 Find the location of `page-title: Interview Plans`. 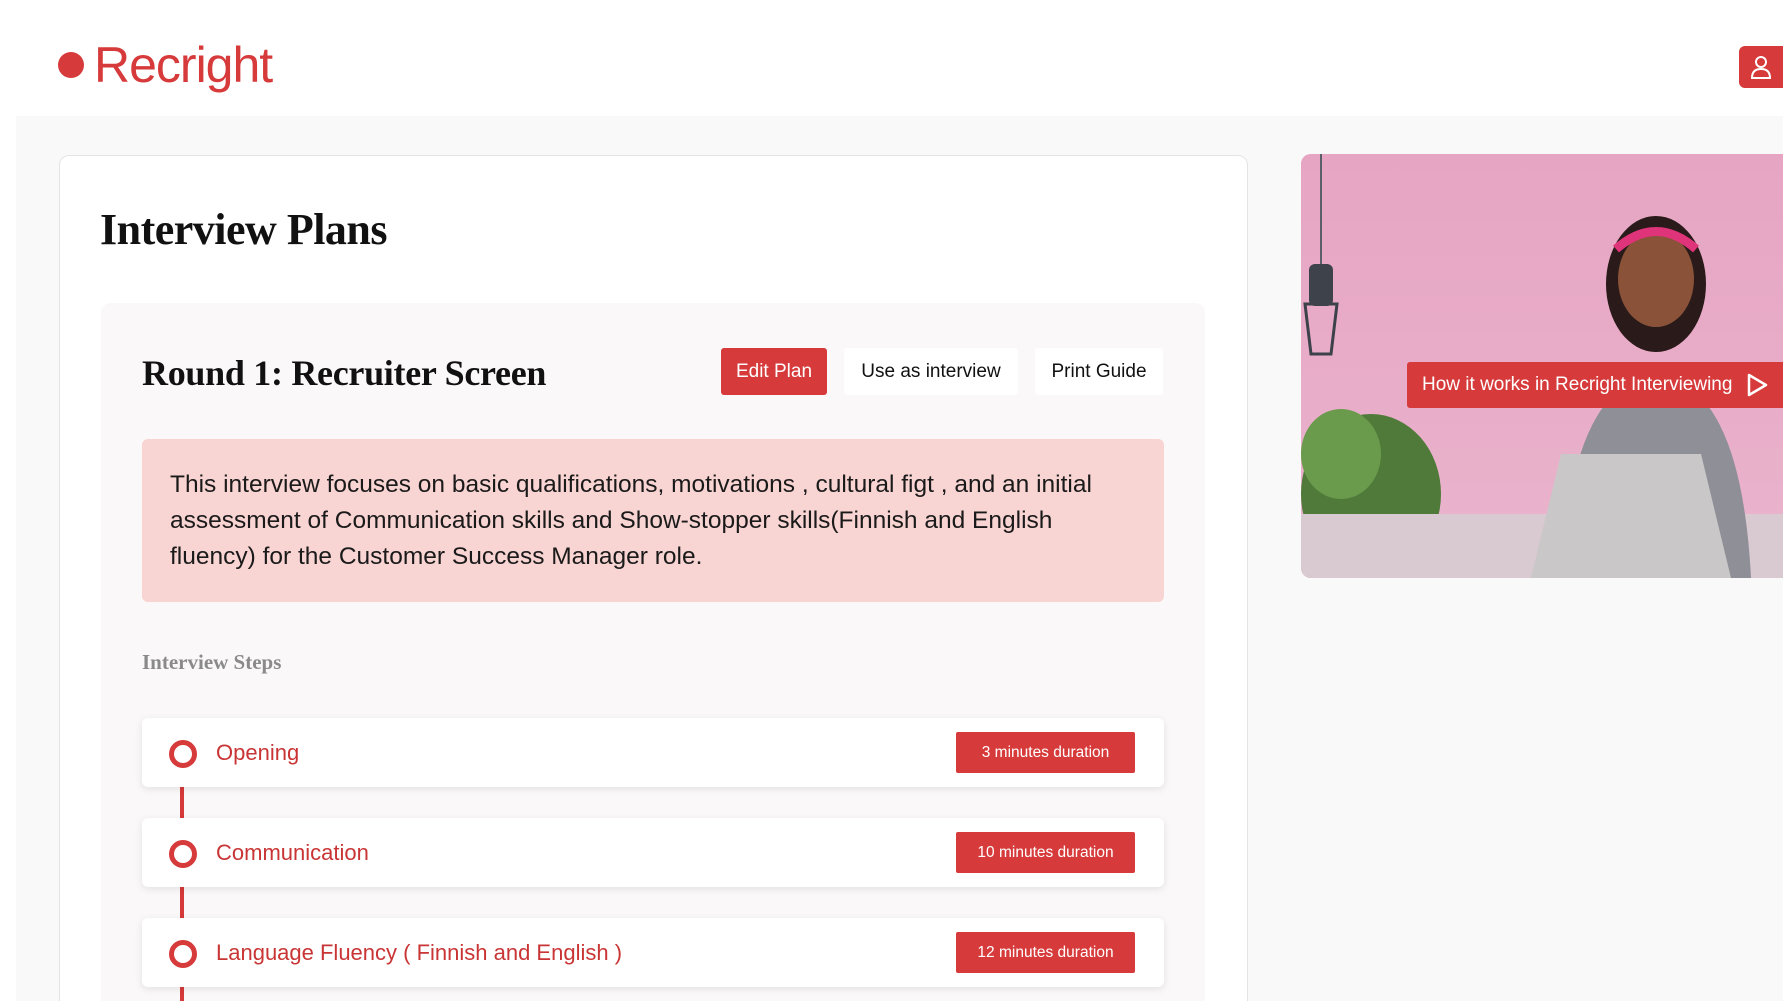

page-title: Interview Plans is located at coordinates (244, 229).